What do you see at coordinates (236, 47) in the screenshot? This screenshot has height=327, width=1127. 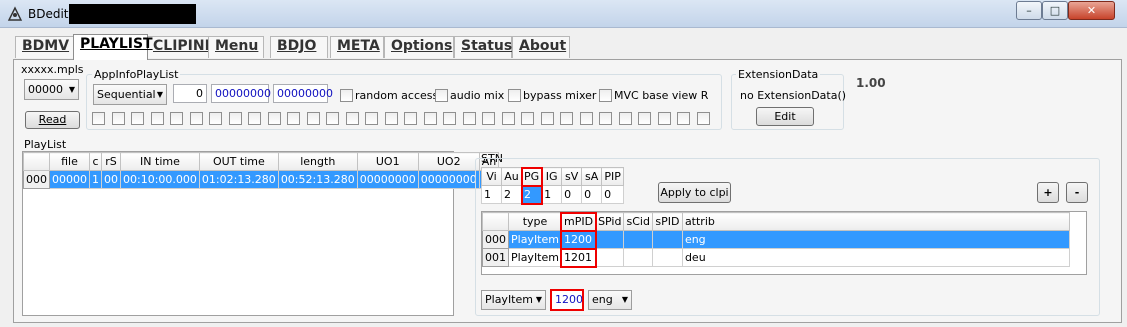 I see `tab-menu: Menu` at bounding box center [236, 47].